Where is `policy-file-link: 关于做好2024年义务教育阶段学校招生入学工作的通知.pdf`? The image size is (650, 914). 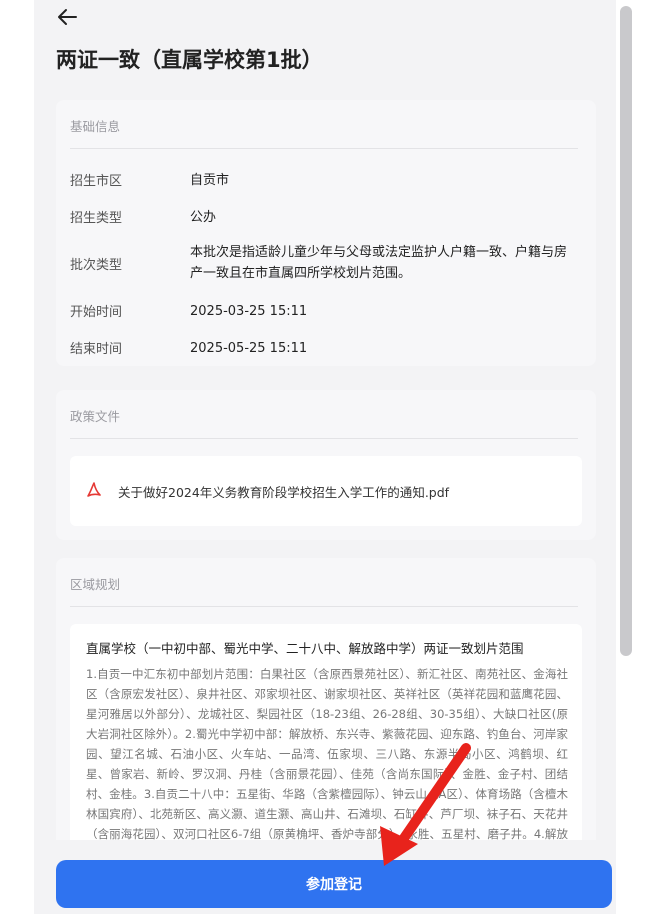 policy-file-link: 关于做好2024年义务教育阶段学校招生入学工作的通知.pdf is located at coordinates (326, 491).